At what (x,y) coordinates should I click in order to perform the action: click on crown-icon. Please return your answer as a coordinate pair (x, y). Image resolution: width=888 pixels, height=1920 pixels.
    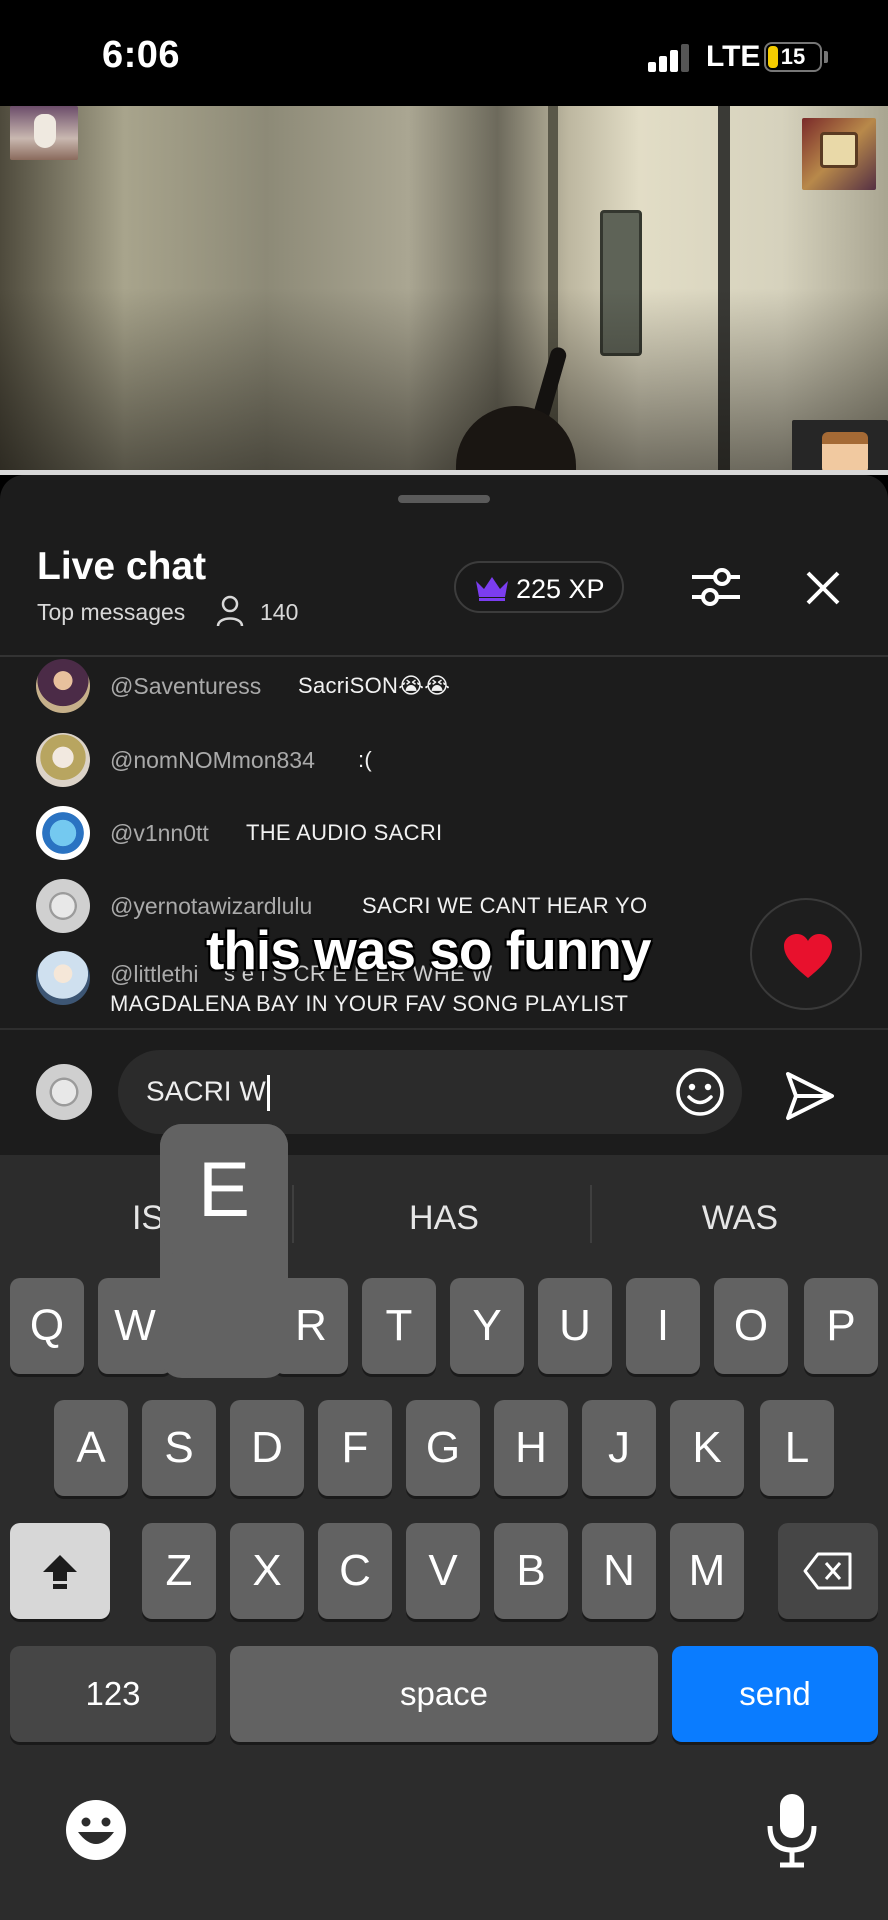
    Looking at the image, I should click on (492, 589).